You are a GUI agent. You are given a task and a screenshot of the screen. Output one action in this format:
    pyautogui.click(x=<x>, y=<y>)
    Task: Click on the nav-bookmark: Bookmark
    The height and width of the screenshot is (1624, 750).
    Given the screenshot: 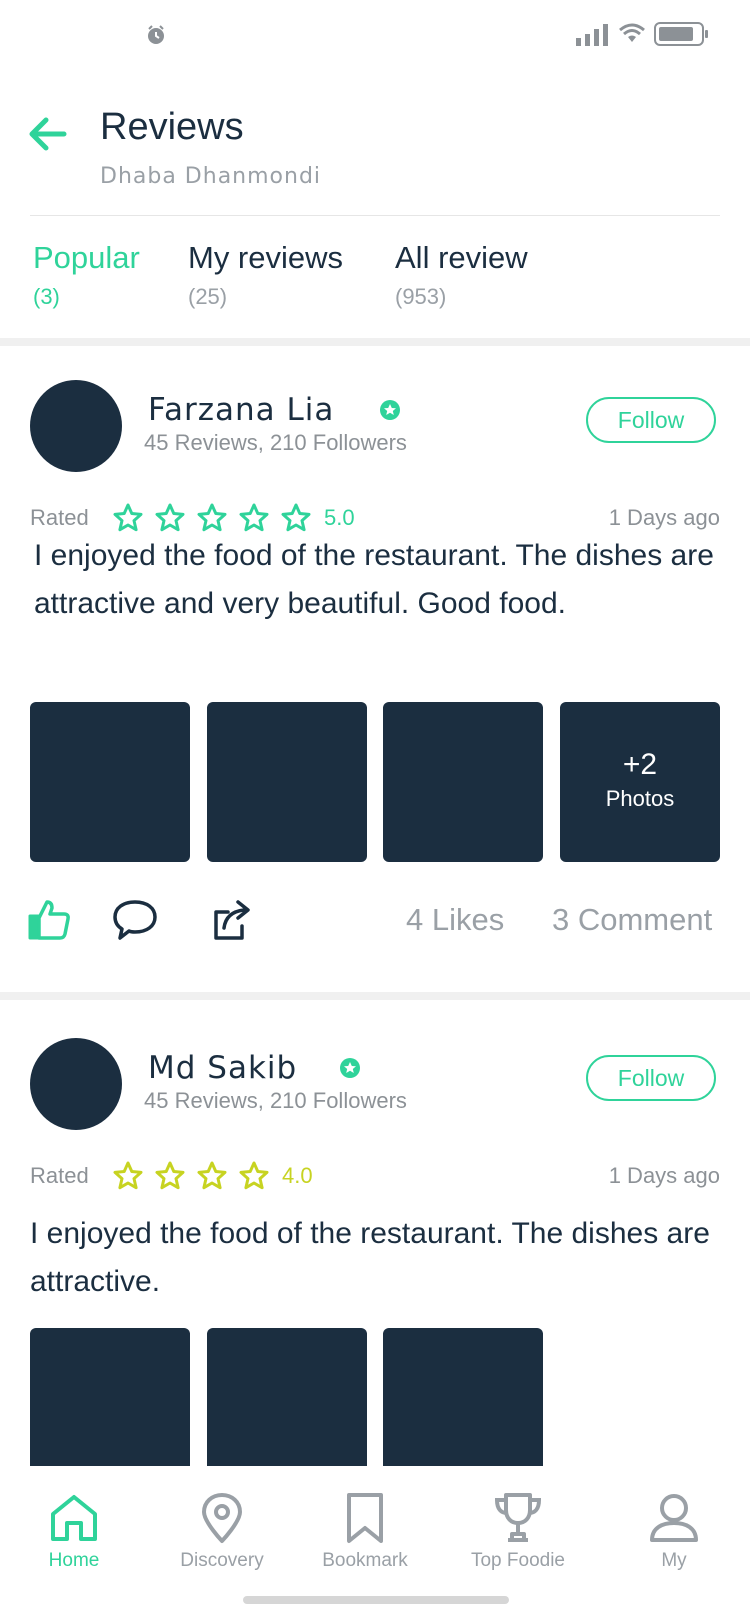 What is the action you would take?
    pyautogui.click(x=365, y=1532)
    